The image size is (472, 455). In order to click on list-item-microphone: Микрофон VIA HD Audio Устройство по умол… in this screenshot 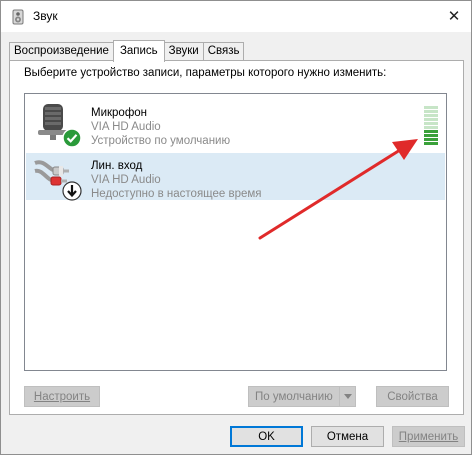, I will do `click(235, 124)`.